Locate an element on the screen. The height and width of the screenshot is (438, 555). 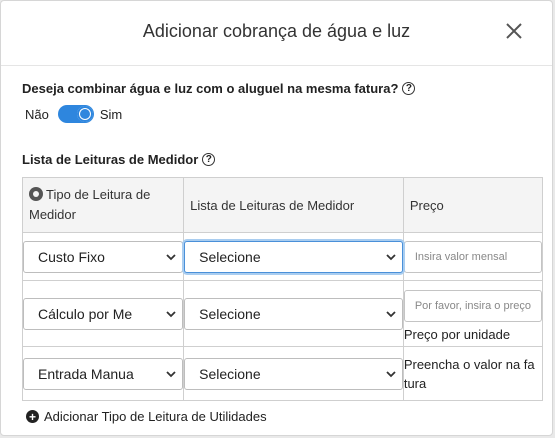
column-header-type-label: Tipo de Leitura de Medidor is located at coordinates (90, 204).